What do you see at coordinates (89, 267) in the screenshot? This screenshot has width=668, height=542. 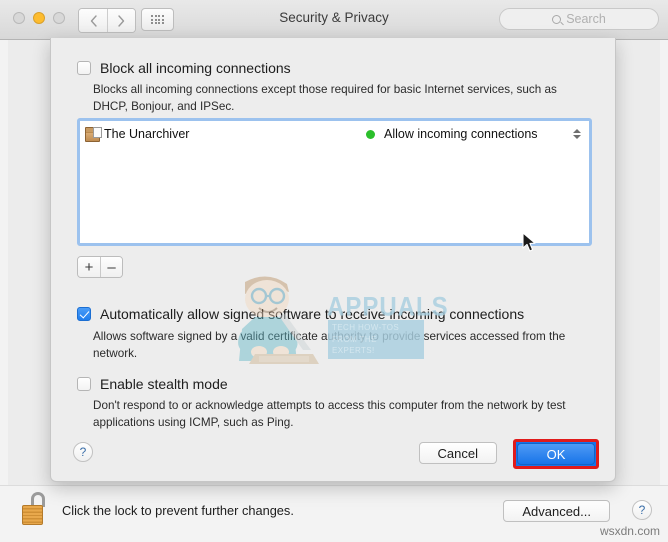 I see `add-app-button: +` at bounding box center [89, 267].